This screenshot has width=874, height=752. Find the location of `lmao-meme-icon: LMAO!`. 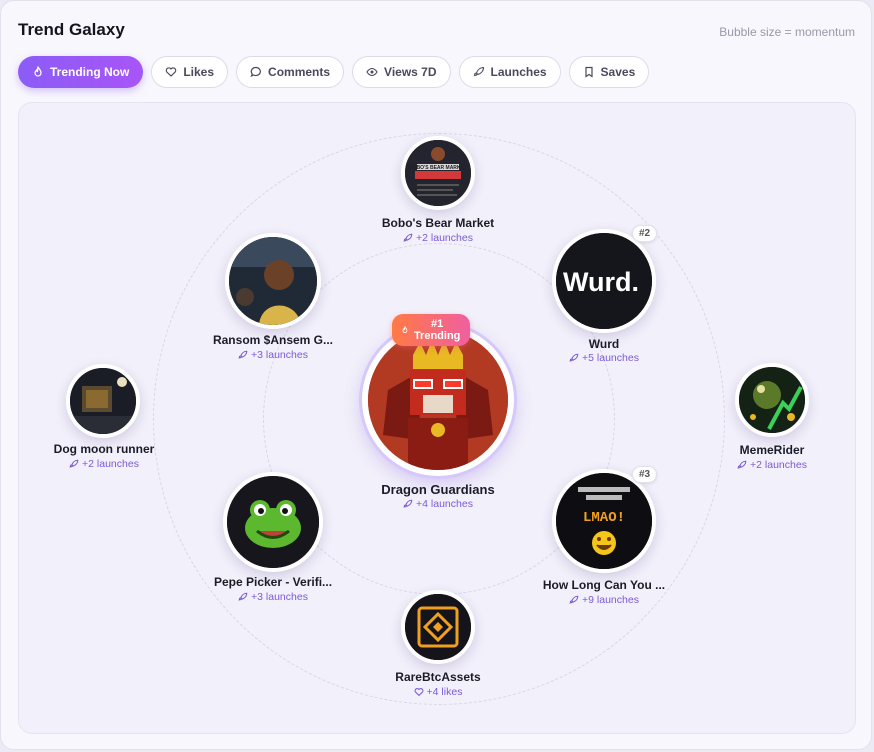

lmao-meme-icon: LMAO! is located at coordinates (604, 521).